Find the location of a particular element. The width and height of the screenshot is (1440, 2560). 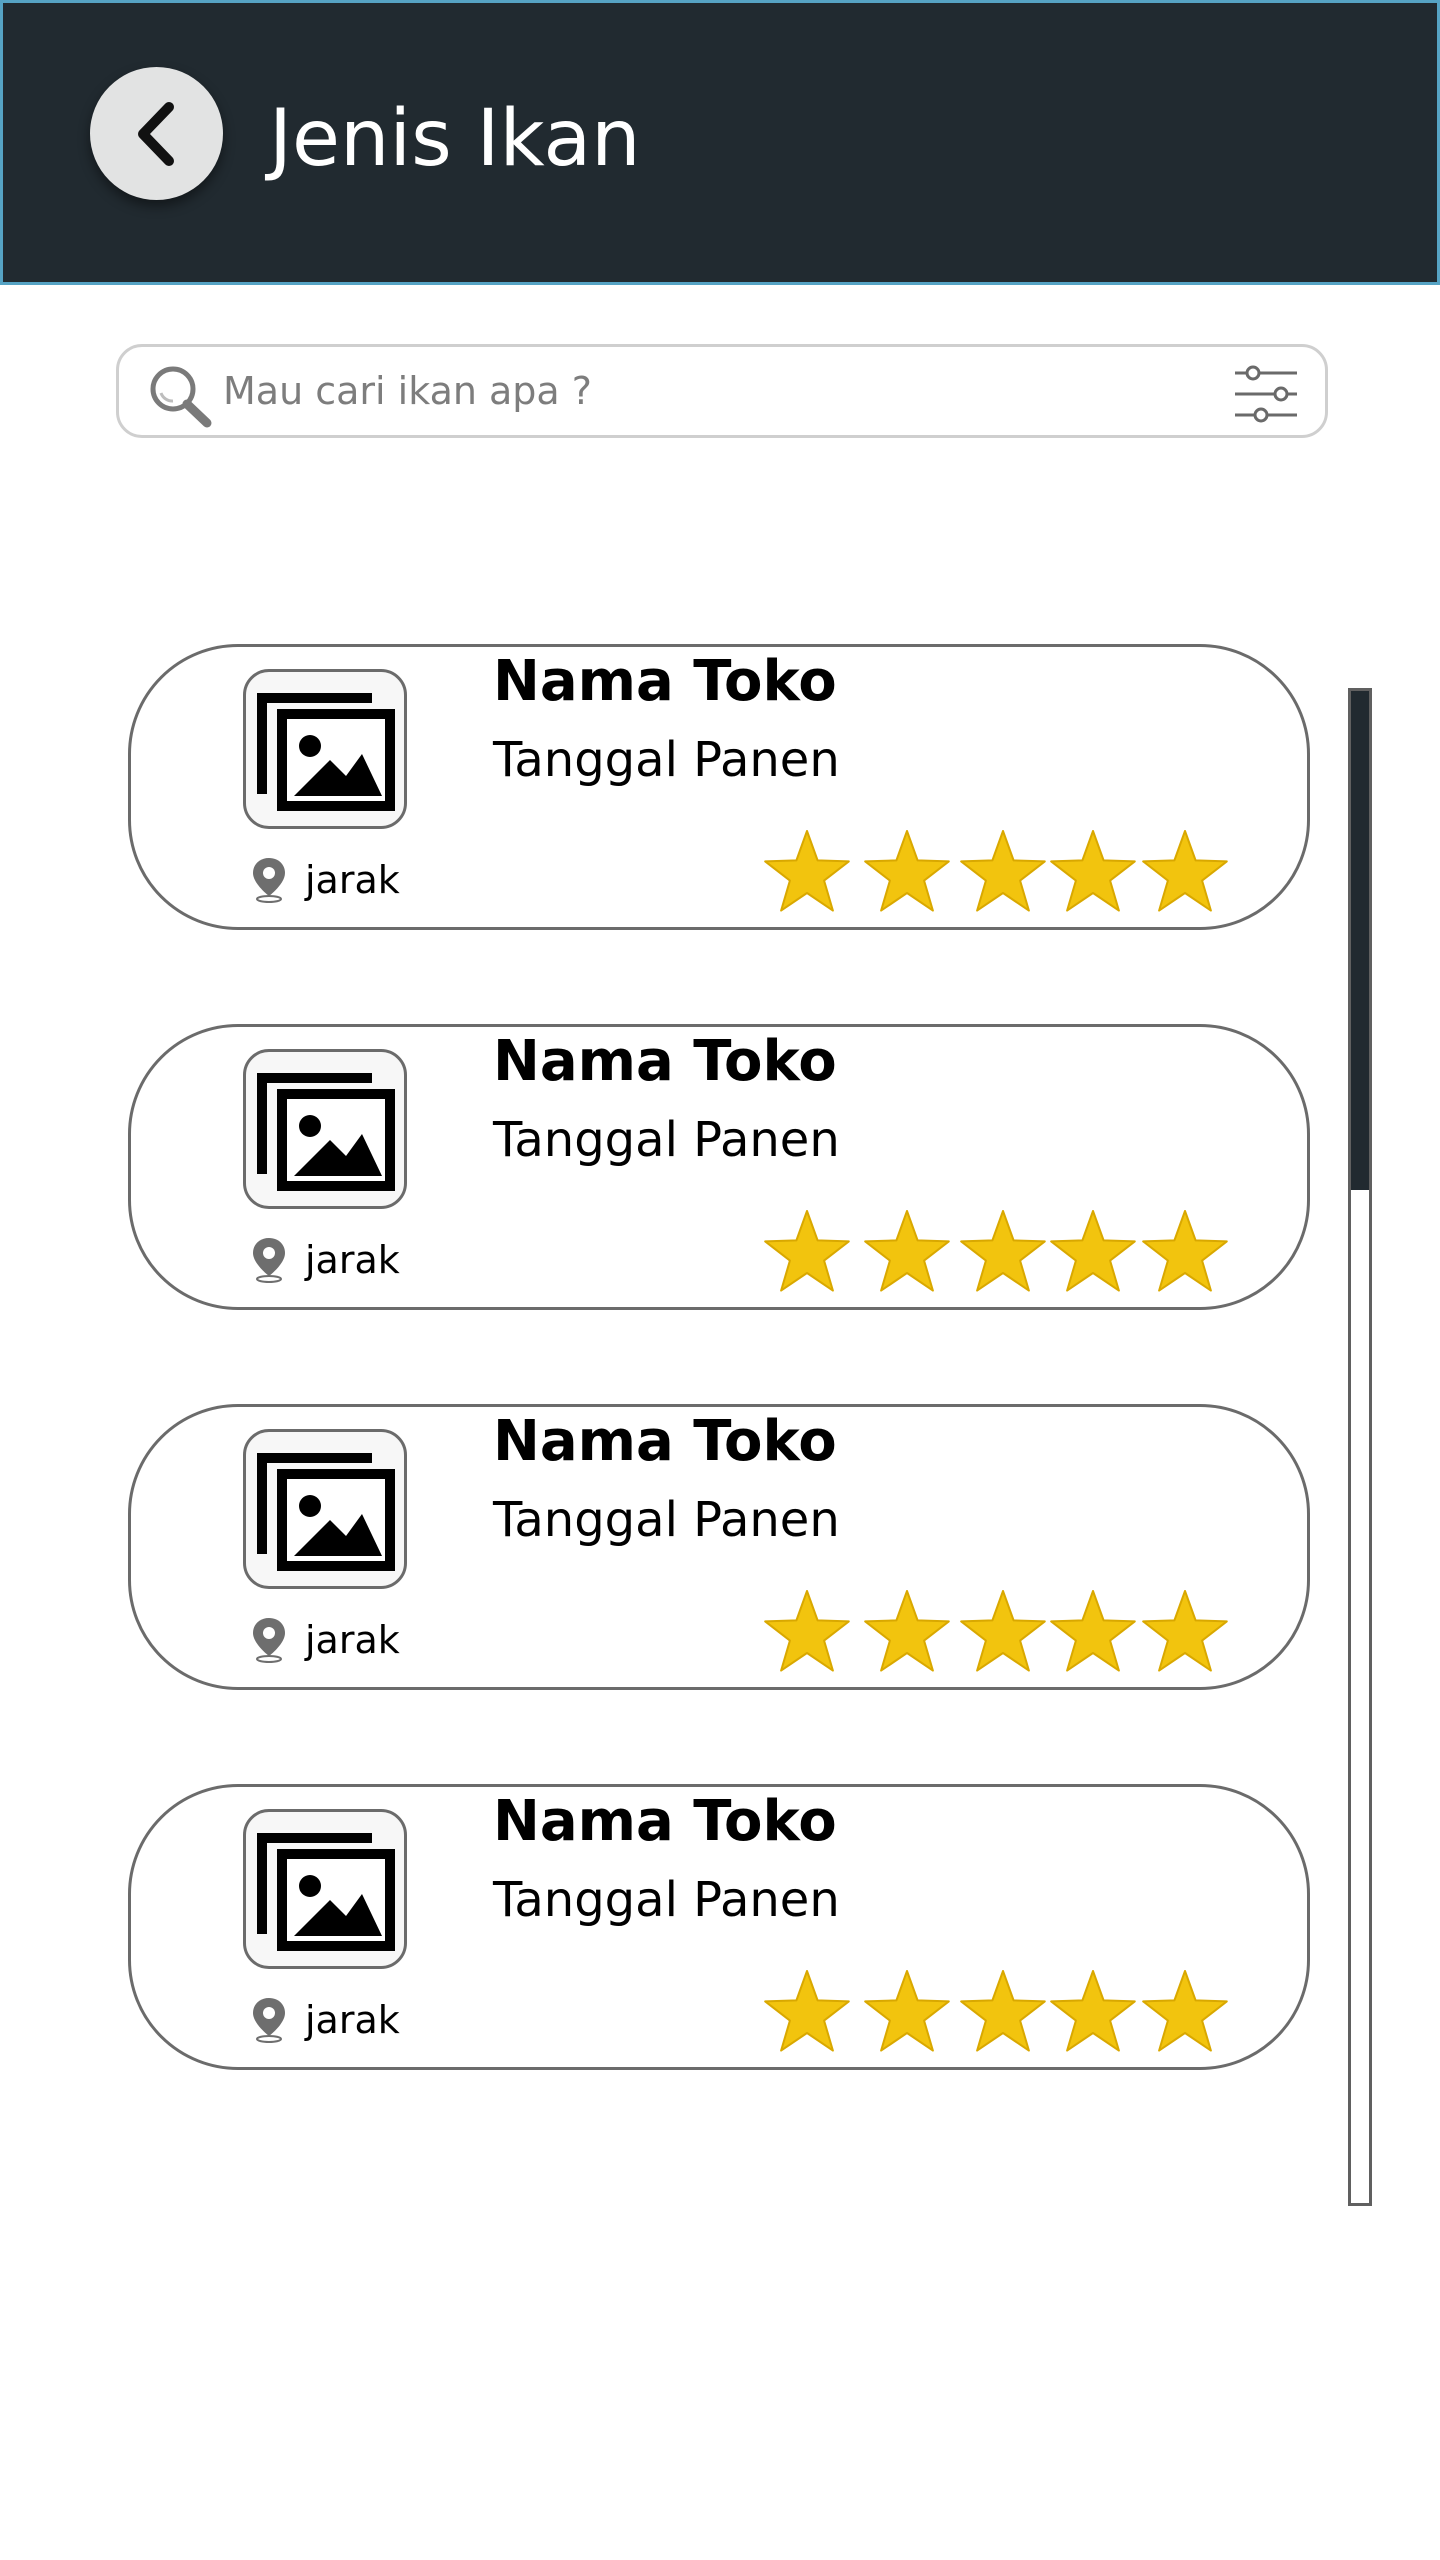

back-button is located at coordinates (156, 133).